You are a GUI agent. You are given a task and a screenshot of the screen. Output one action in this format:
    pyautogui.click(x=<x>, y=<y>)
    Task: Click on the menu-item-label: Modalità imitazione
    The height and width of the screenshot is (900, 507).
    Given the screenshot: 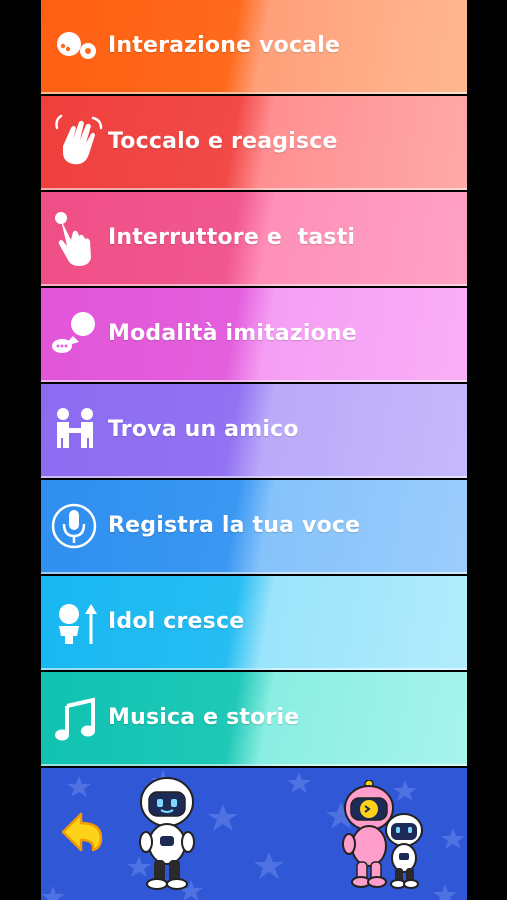 What is the action you would take?
    pyautogui.click(x=232, y=333)
    